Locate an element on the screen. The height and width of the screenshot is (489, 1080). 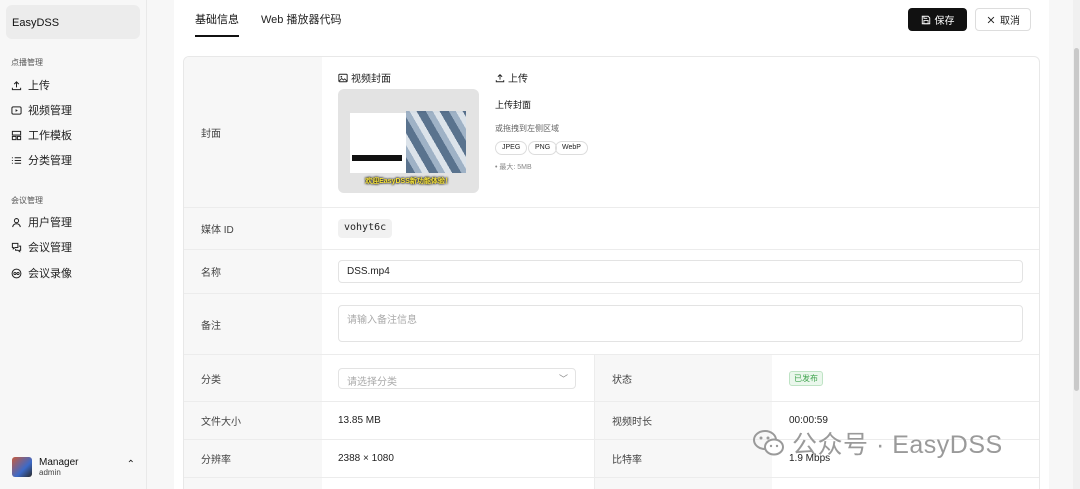
file-size-value: 13.85 MB is located at coordinates (359, 420).